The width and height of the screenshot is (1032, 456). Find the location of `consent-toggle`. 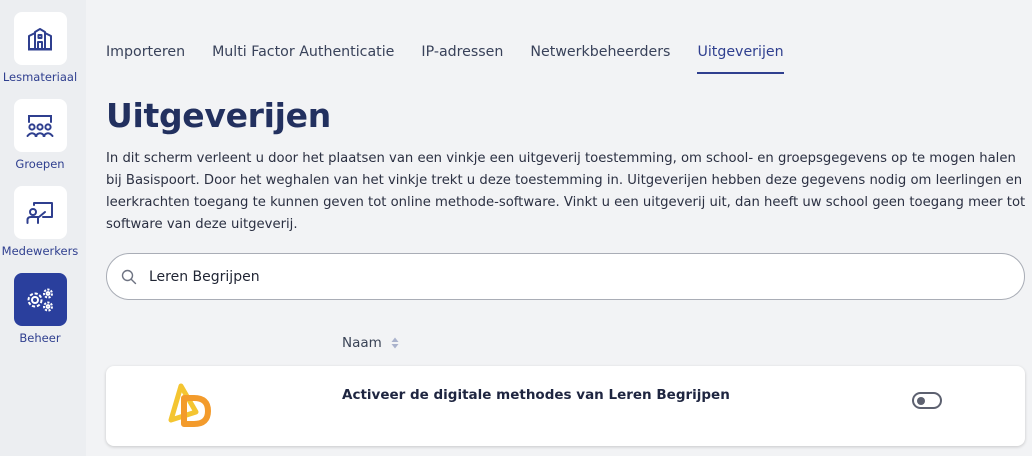

consent-toggle is located at coordinates (927, 400).